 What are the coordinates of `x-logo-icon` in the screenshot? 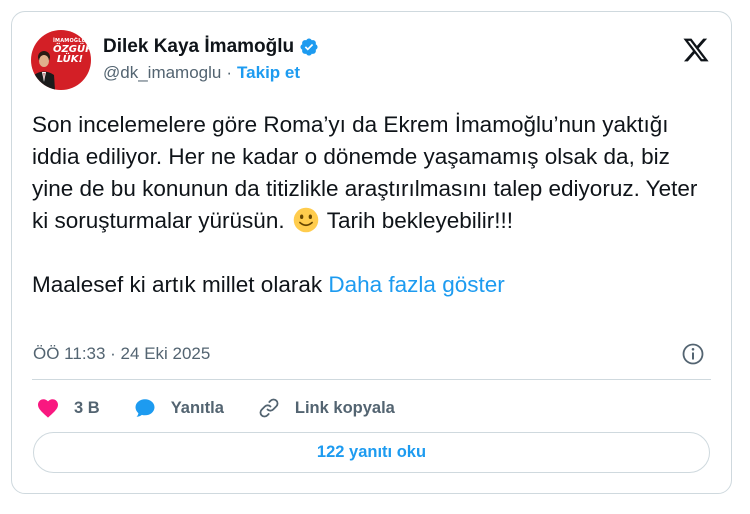 It's located at (696, 50).